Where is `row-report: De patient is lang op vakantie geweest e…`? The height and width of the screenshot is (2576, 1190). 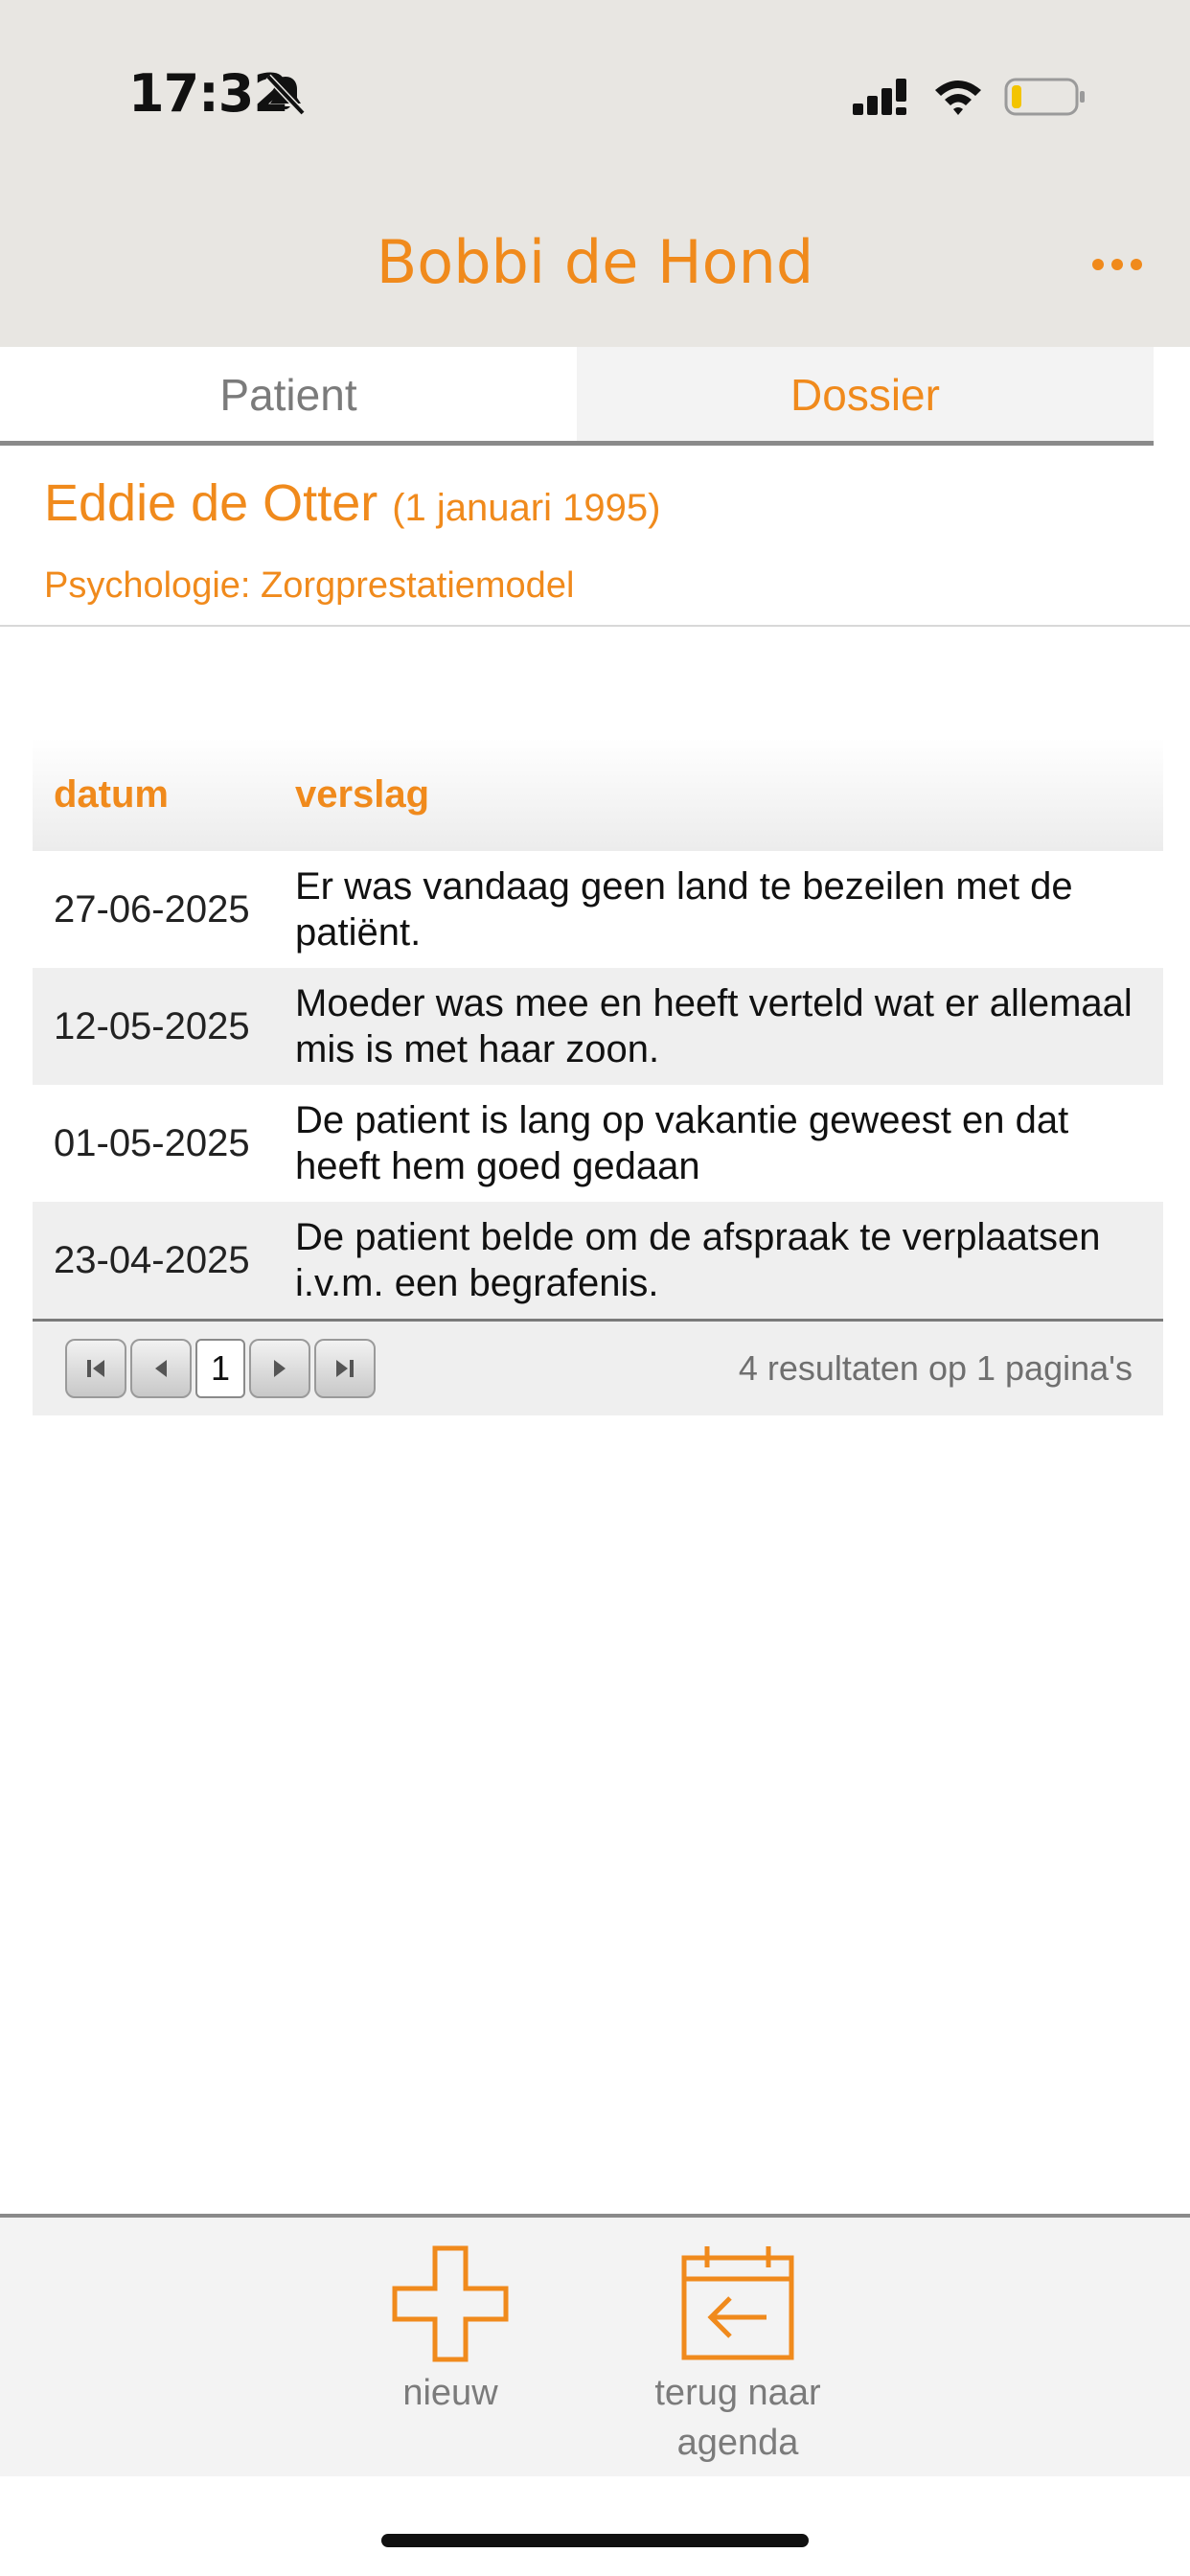
row-report: De patient is lang op vakantie geweest e… is located at coordinates (682, 1143).